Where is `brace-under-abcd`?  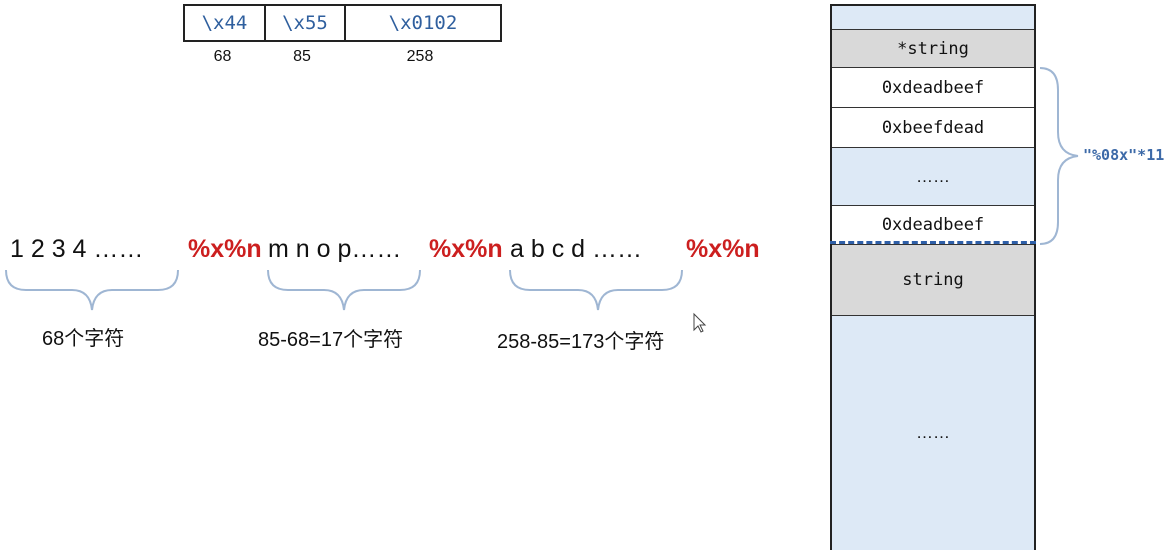 brace-under-abcd is located at coordinates (596, 290).